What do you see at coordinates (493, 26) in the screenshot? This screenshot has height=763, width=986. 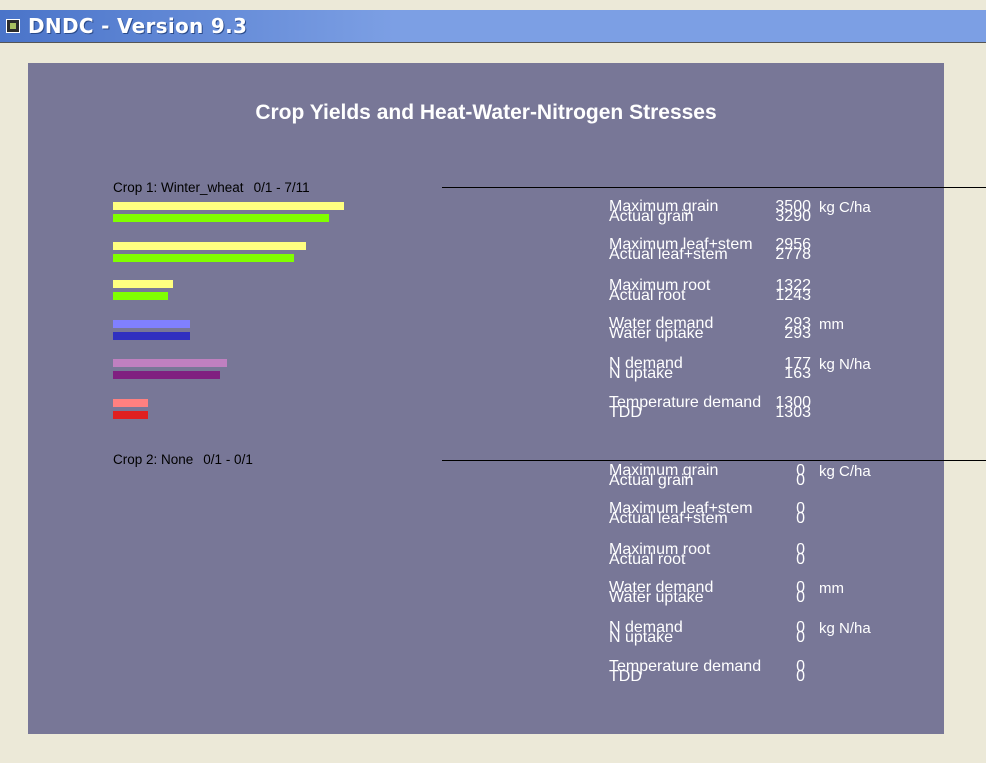 I see `title-bar: DNDC - Version 9.3` at bounding box center [493, 26].